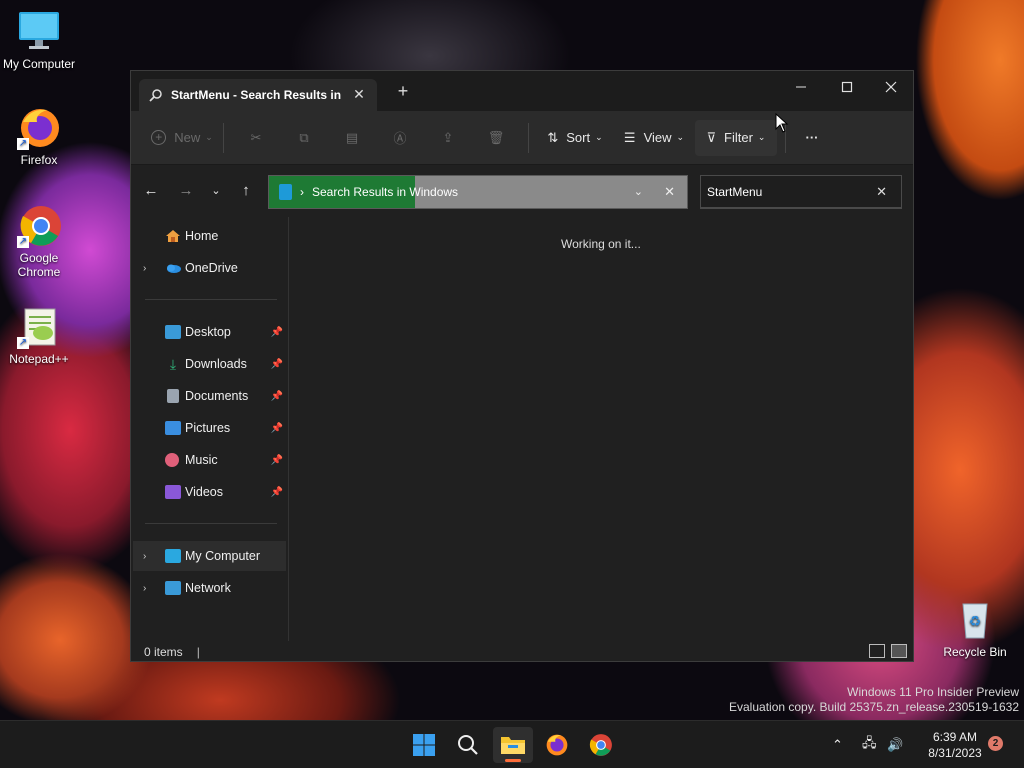 The width and height of the screenshot is (1024, 768). I want to click on nav-item-my-computer: › My Computer, so click(209, 556).